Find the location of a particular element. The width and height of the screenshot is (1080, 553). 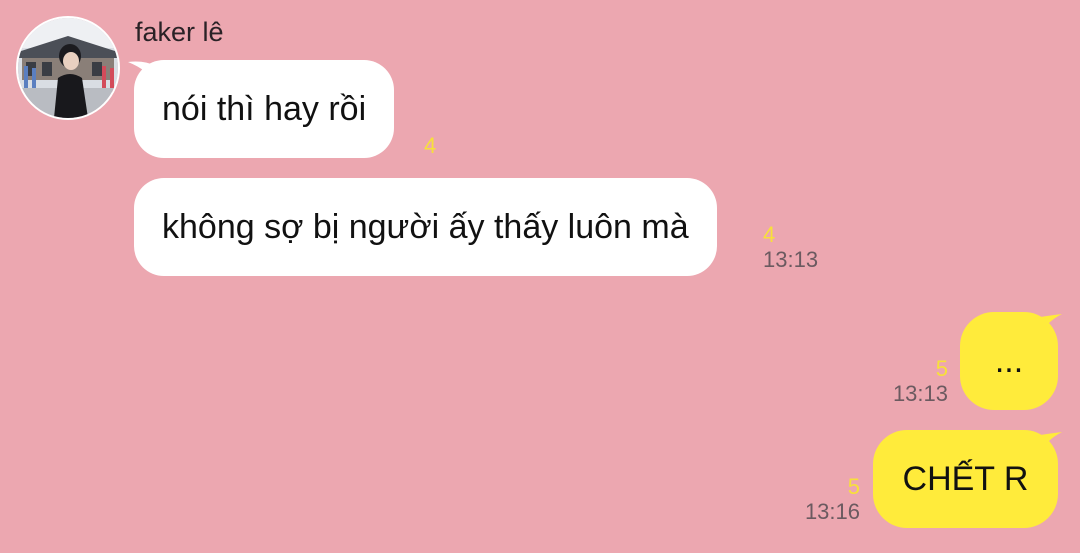

message-text: CHẾT R is located at coordinates (965, 478).